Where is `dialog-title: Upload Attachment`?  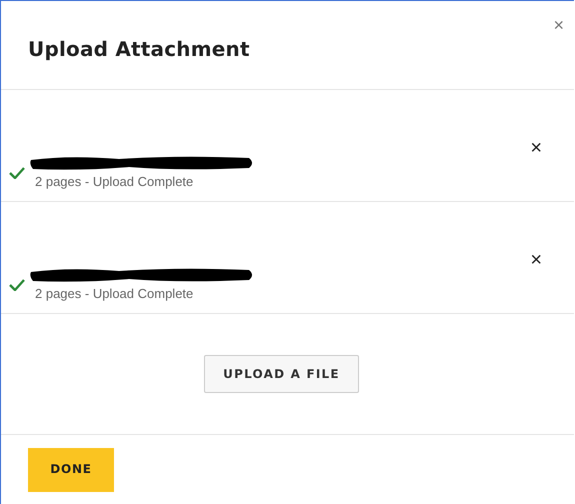
dialog-title: Upload Attachment is located at coordinates (139, 49).